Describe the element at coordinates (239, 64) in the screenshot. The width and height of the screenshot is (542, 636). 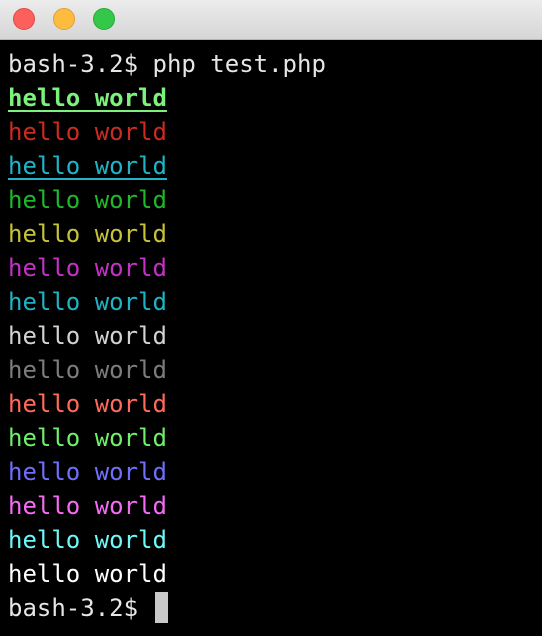
I see `command-text: php test.php` at that location.